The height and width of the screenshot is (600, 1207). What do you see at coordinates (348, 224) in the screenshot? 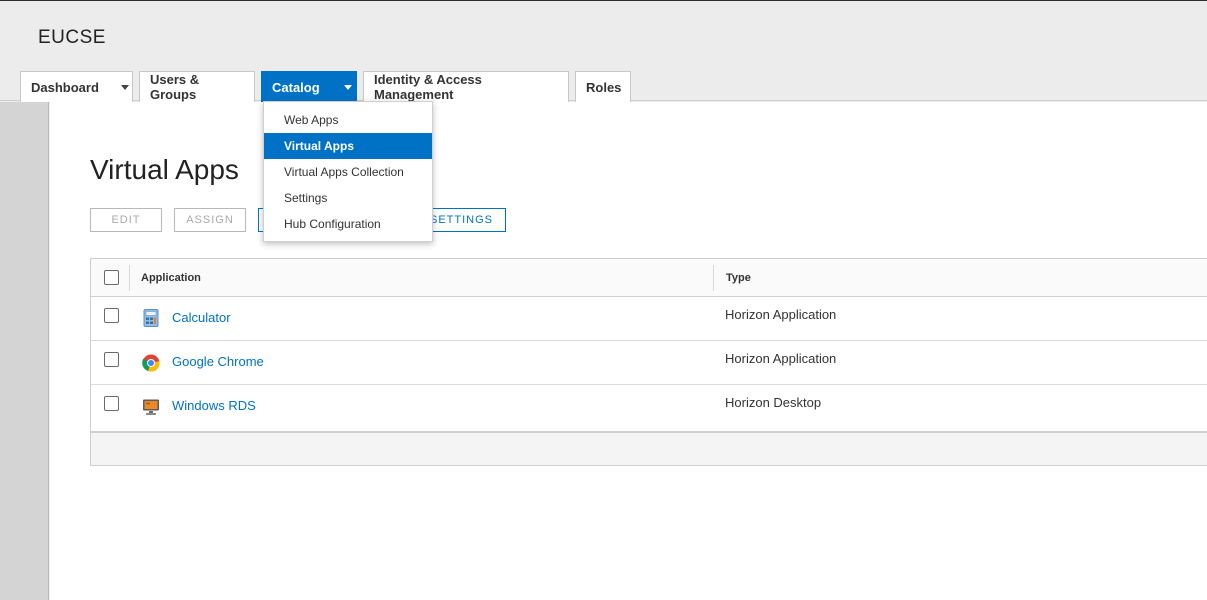
I see `menu-item-hub-configuration: Hub Configuration` at bounding box center [348, 224].